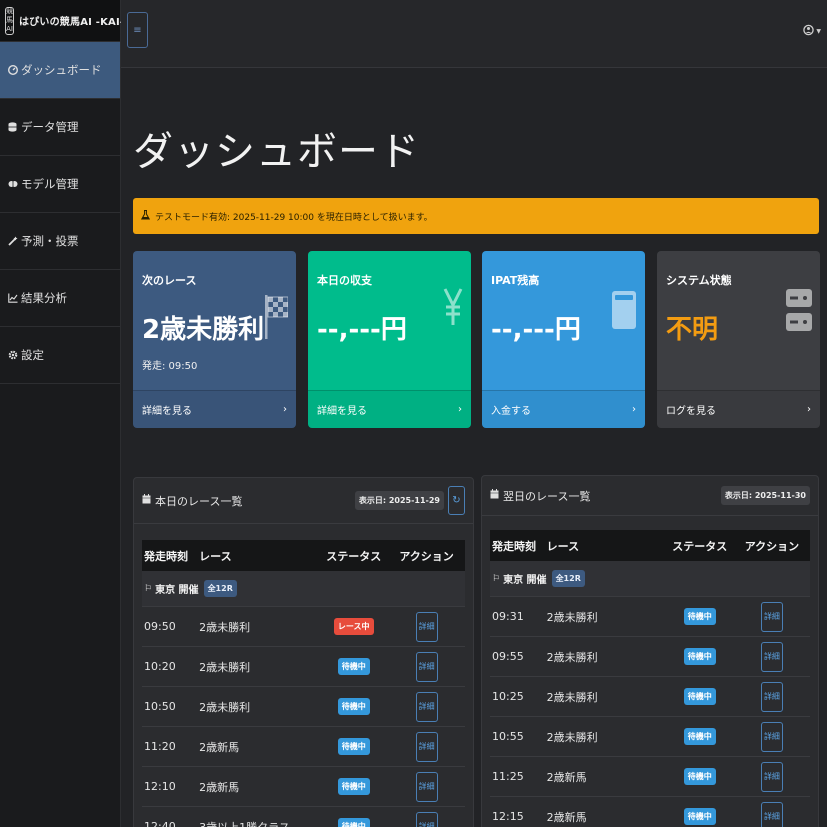  I want to click on ipat-balance-card: IPAT残高 --,---円 入金する ›, so click(563, 339).